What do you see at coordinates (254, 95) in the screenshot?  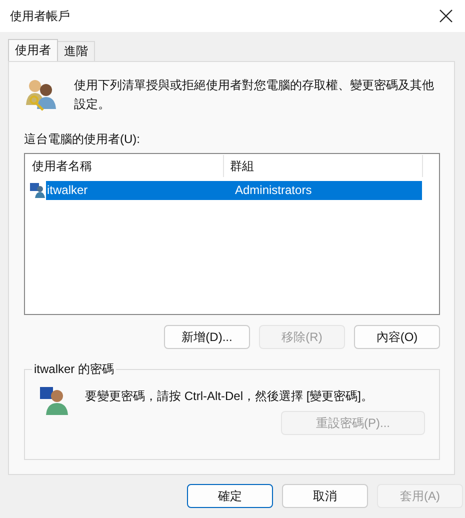 I see `description-text: 使用下列清單授與或拒絕使用者對您電腦的存取權、變更密碼及其他設定。` at bounding box center [254, 95].